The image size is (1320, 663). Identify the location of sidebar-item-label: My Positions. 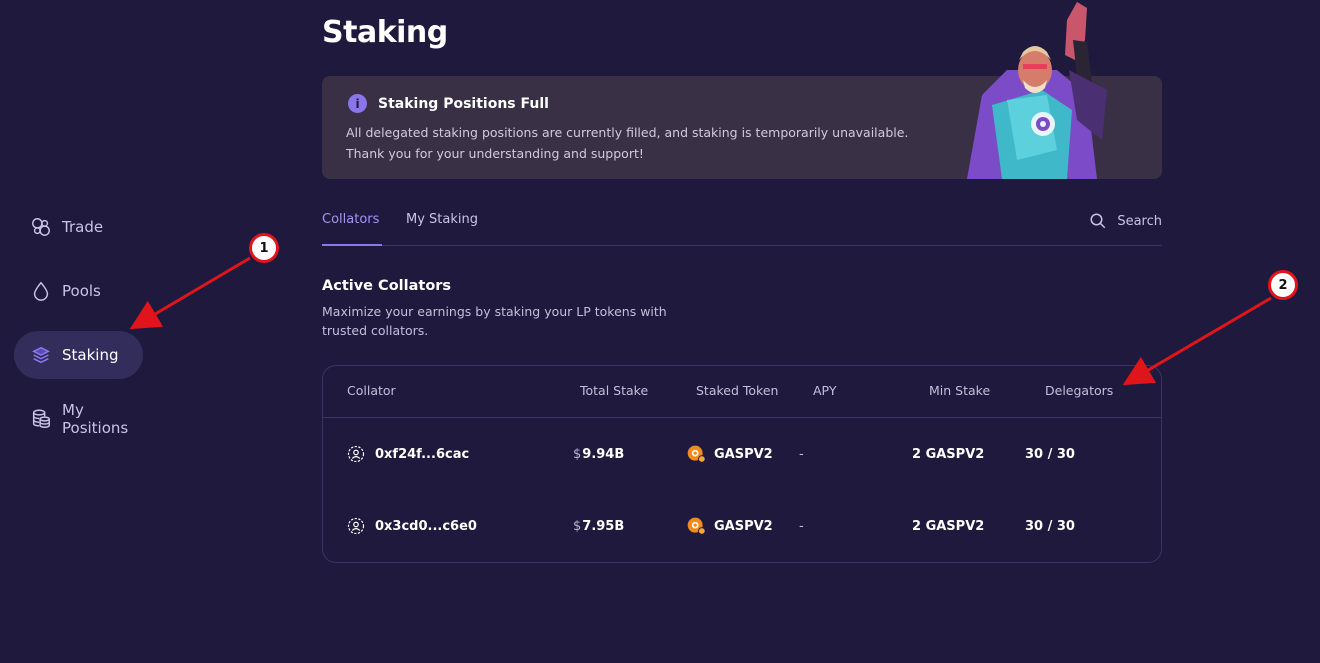
(95, 419).